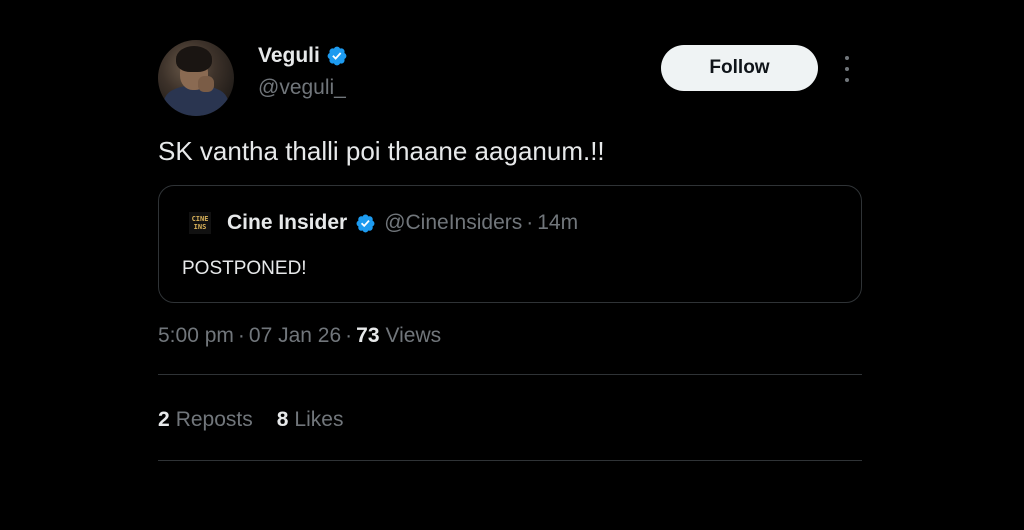  I want to click on tweet-text: SK vantha thalli poi thaane aaganum.!!, so click(381, 151).